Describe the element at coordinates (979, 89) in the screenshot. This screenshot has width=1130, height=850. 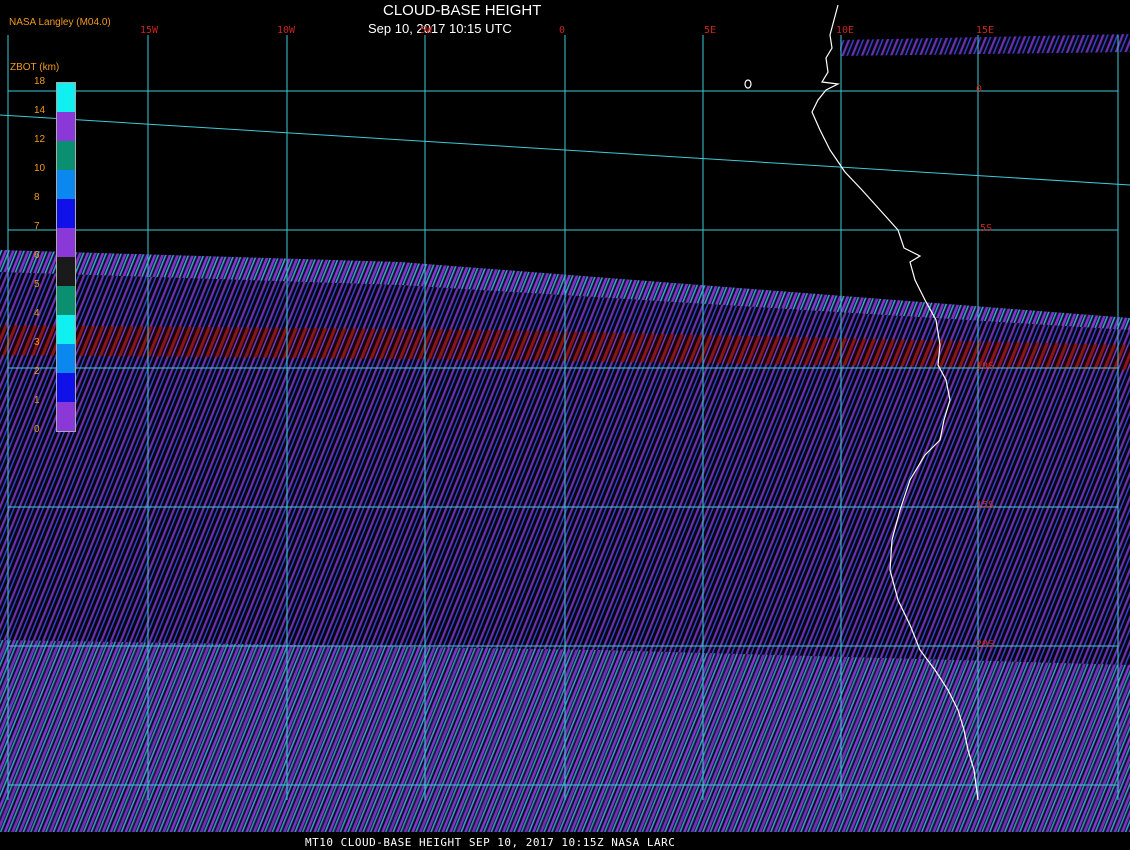
I see `lat-label-0: 0` at that location.